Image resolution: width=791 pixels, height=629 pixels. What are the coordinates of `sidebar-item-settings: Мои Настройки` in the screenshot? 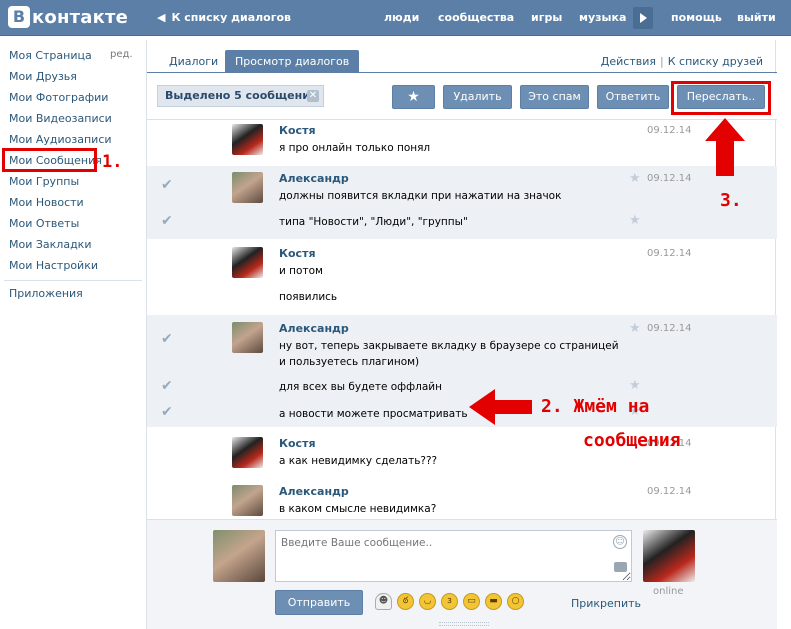 It's located at (53, 265).